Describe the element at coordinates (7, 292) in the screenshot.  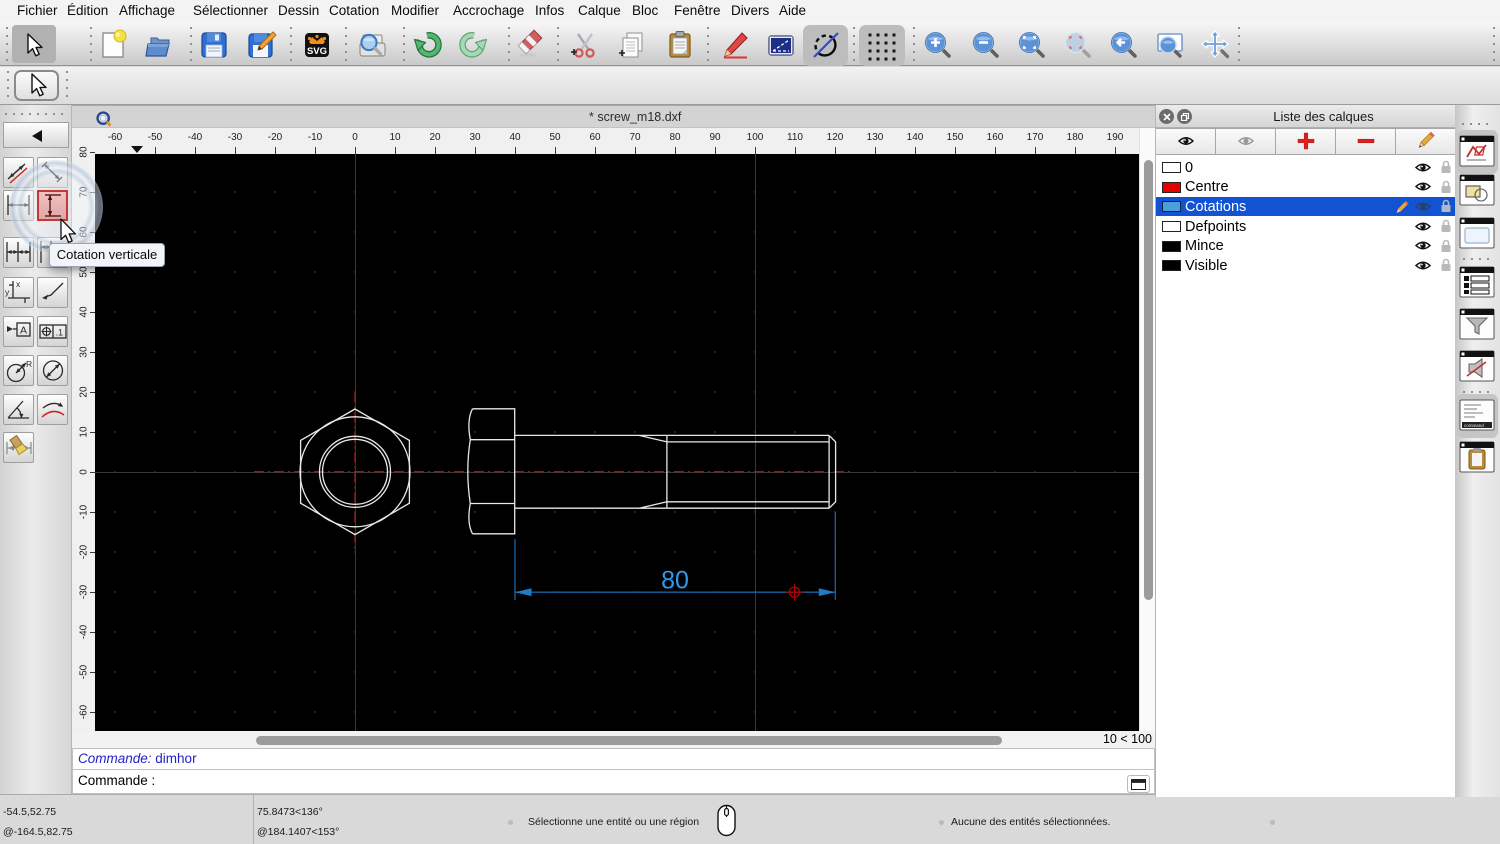
I see `svg-text: y` at that location.